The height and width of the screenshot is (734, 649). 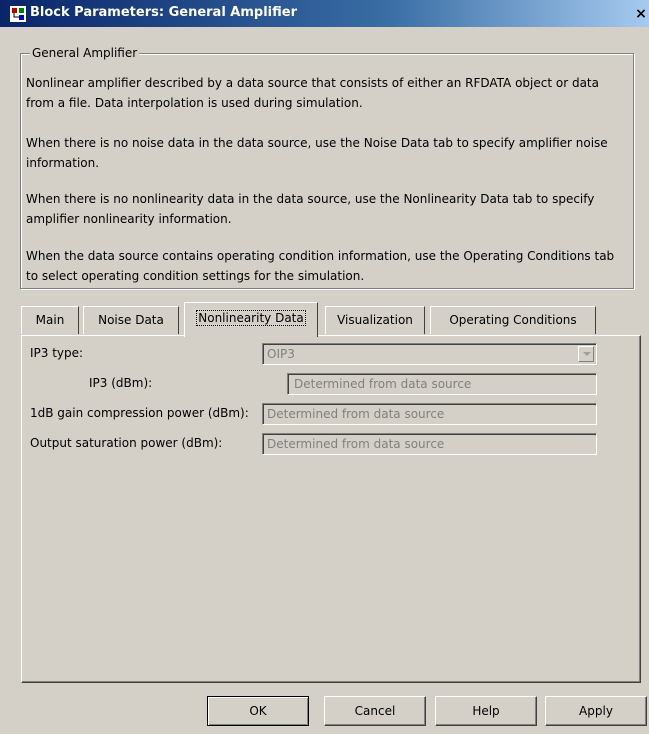 What do you see at coordinates (251, 319) in the screenshot?
I see `tab-nonlinearity-data: Nonlinearity Data` at bounding box center [251, 319].